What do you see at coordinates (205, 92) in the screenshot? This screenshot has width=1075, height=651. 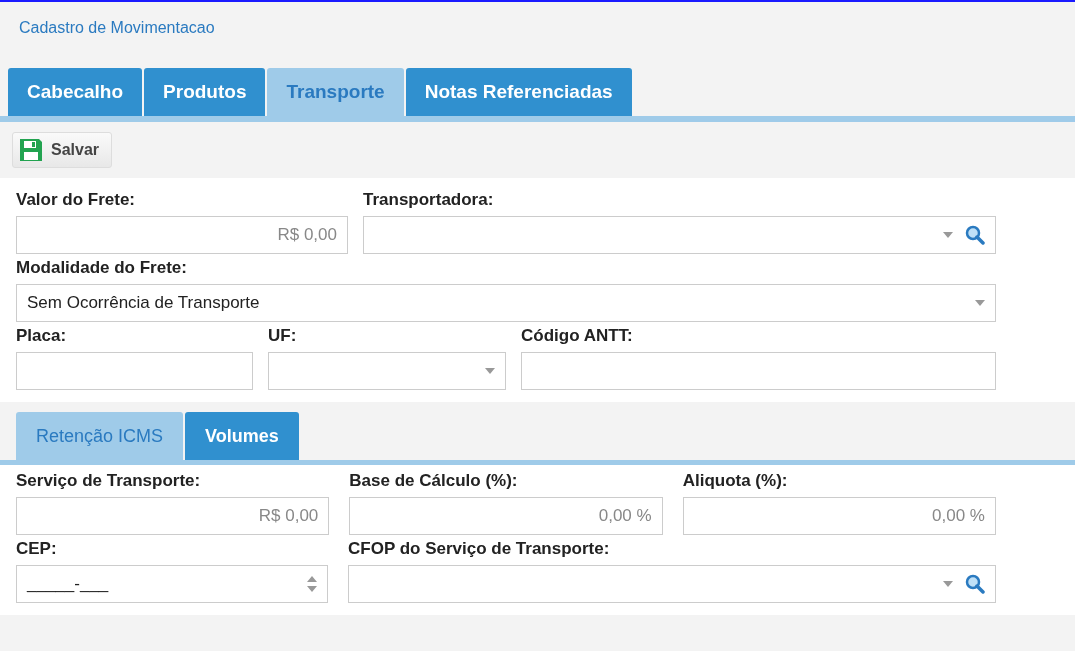 I see `tab: Produtos` at bounding box center [205, 92].